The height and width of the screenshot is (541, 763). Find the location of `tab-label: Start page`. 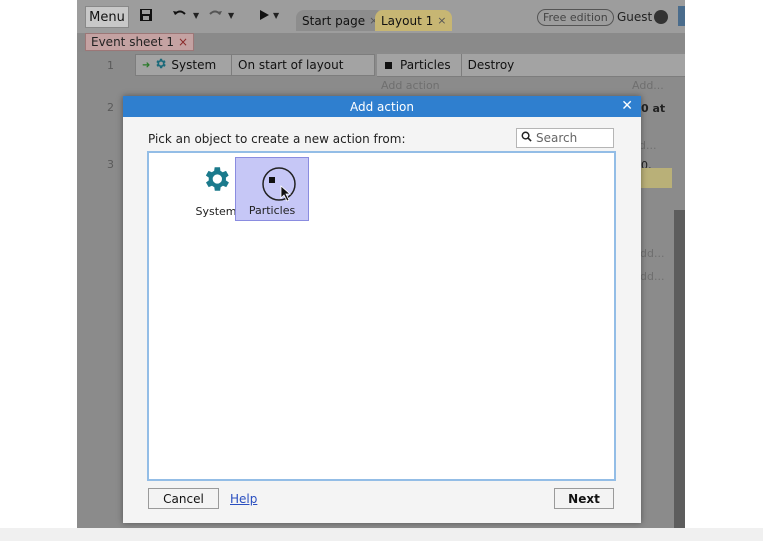

tab-label: Start page is located at coordinates (334, 20).